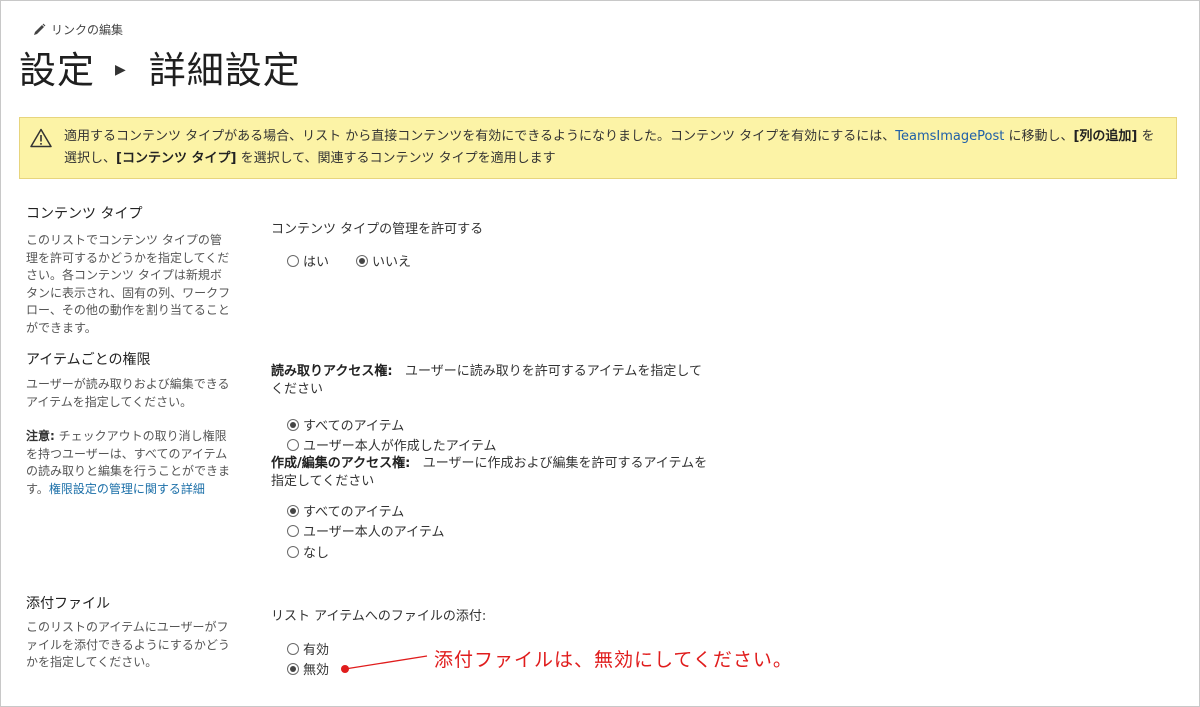 The height and width of the screenshot is (707, 1200). Describe the element at coordinates (384, 664) in the screenshot. I see `annotation-pointer` at that location.